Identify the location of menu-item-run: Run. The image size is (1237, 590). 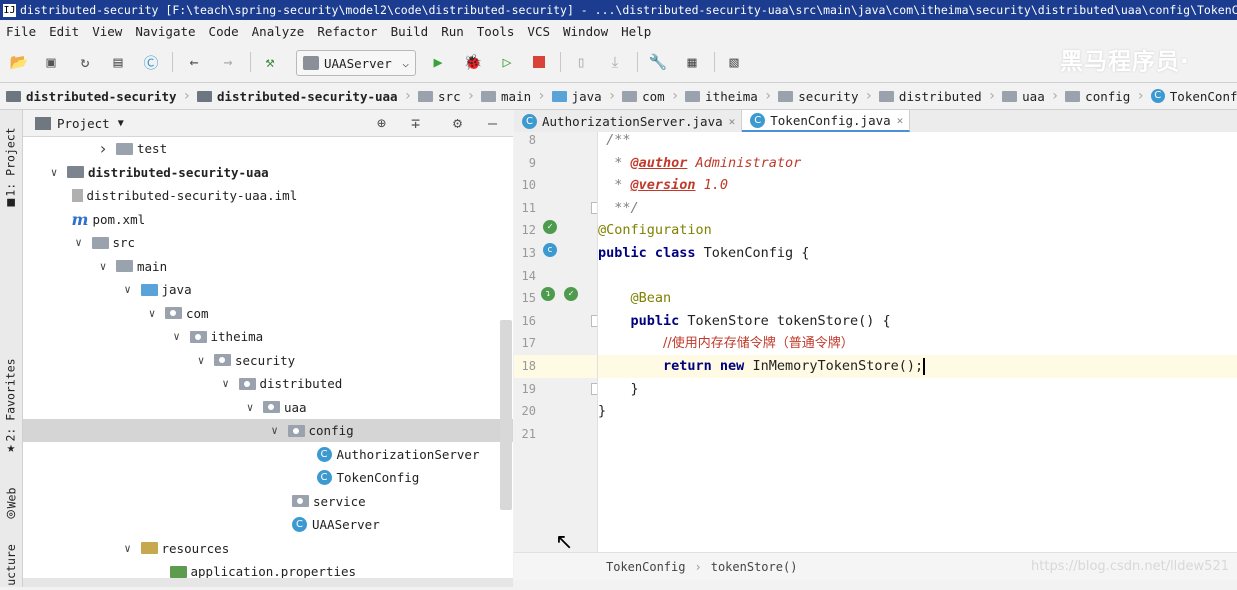
(453, 31).